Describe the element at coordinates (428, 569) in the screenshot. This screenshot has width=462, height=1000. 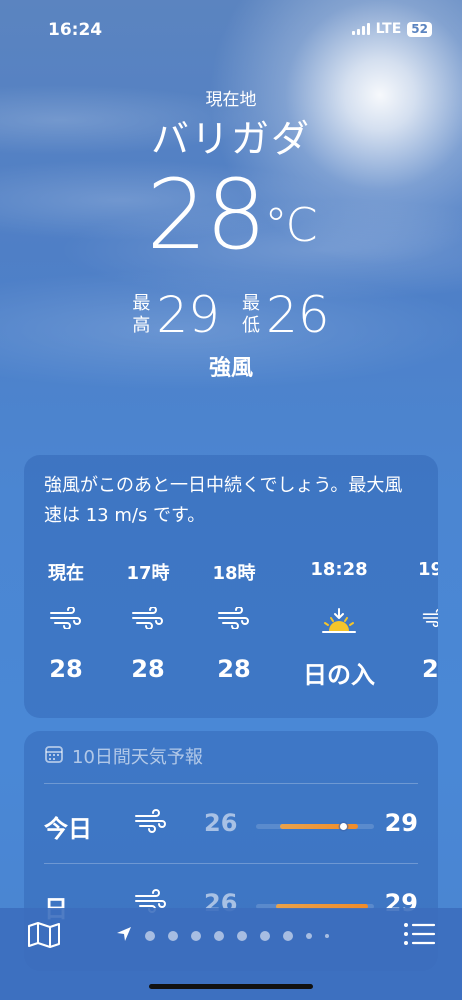
I see `hour-time: 19` at that location.